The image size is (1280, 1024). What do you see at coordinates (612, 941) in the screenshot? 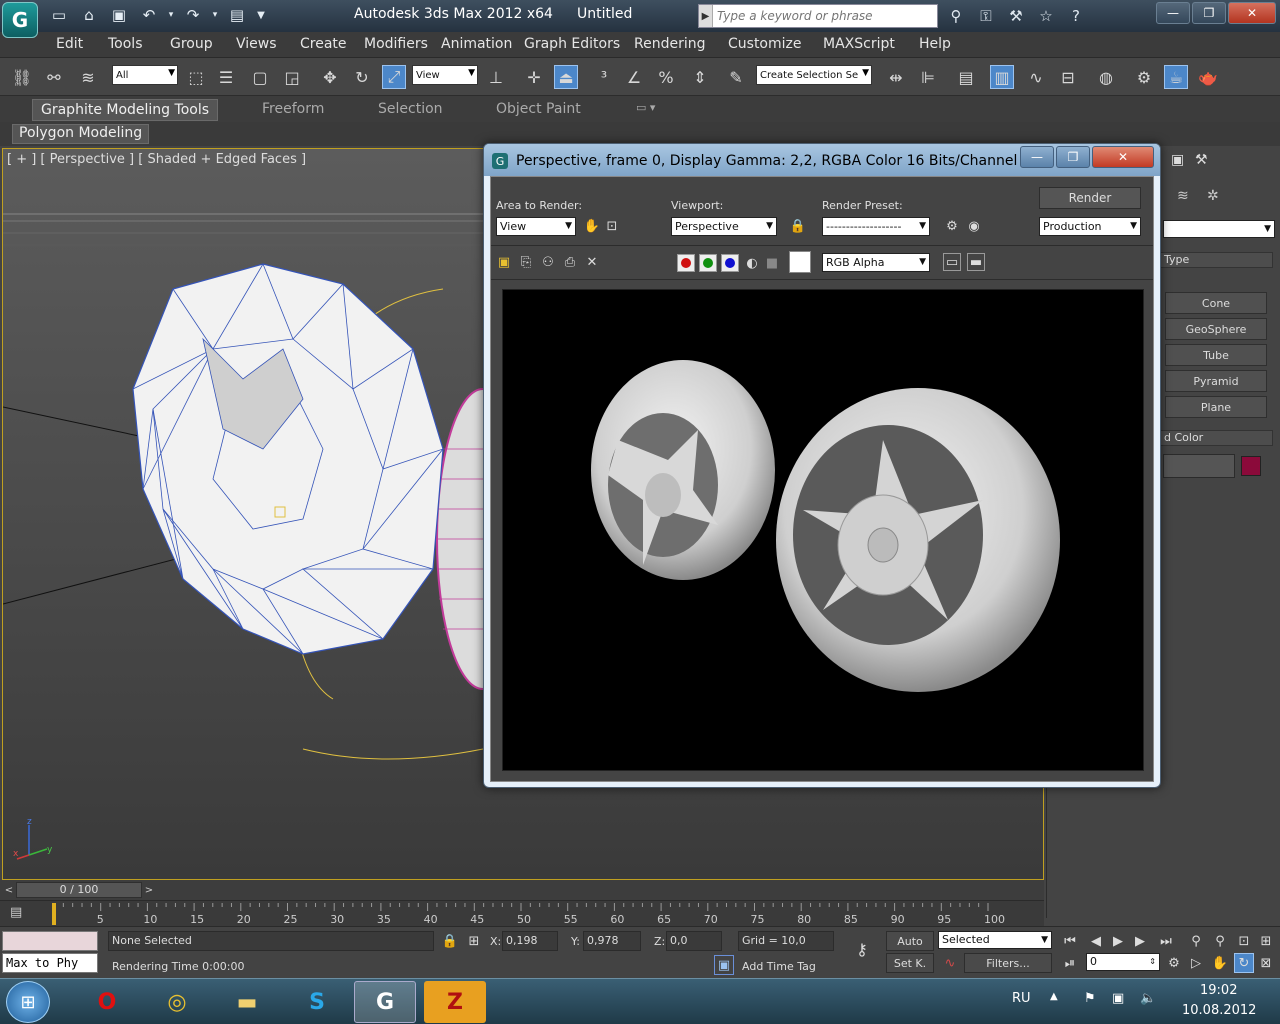
I see `y-coordinate-field: 0,978` at bounding box center [612, 941].